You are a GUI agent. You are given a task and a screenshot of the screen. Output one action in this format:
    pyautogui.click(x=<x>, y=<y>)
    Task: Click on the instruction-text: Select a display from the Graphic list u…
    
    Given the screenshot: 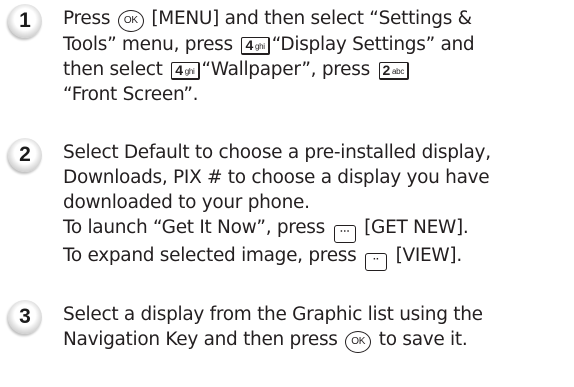 What is the action you would take?
    pyautogui.click(x=273, y=314)
    